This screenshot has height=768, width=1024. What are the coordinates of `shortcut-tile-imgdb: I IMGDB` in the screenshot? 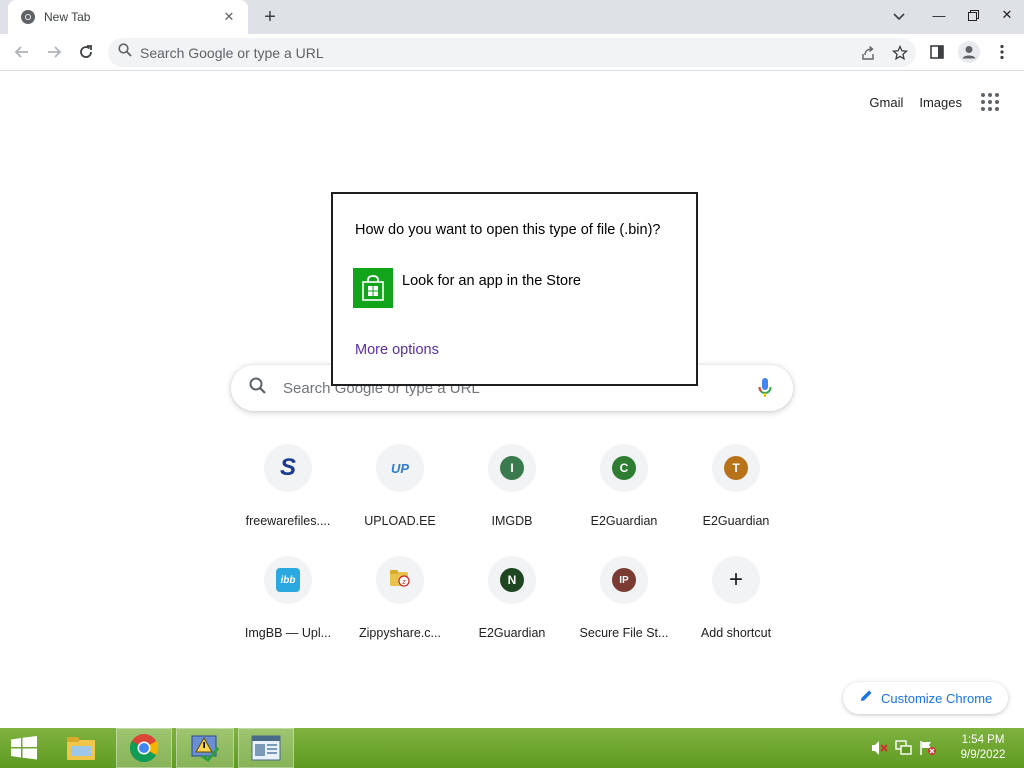 It's located at (512, 492).